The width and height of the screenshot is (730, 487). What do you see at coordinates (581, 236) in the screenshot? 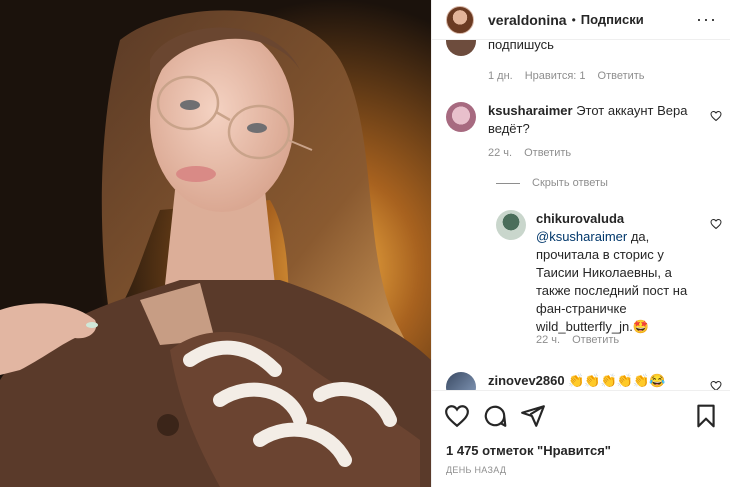
I see `reply-mention: @ksusharaimer` at bounding box center [581, 236].